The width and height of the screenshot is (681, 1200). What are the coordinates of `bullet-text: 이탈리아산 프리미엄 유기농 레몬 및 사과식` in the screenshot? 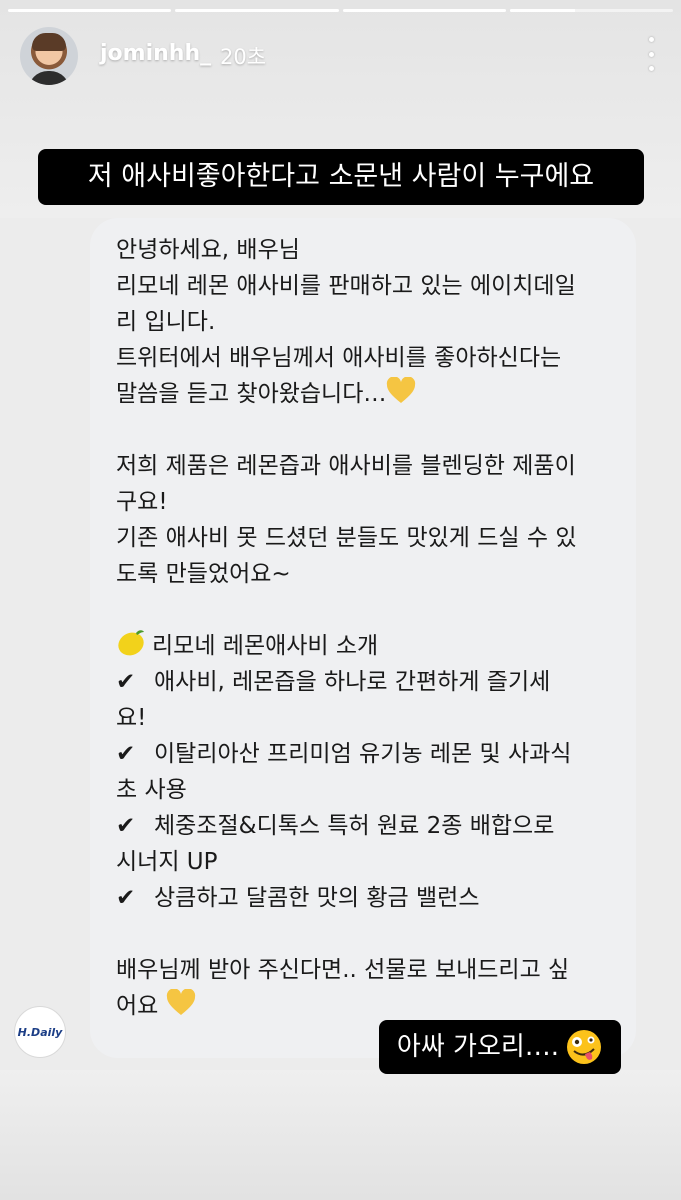 It's located at (363, 754).